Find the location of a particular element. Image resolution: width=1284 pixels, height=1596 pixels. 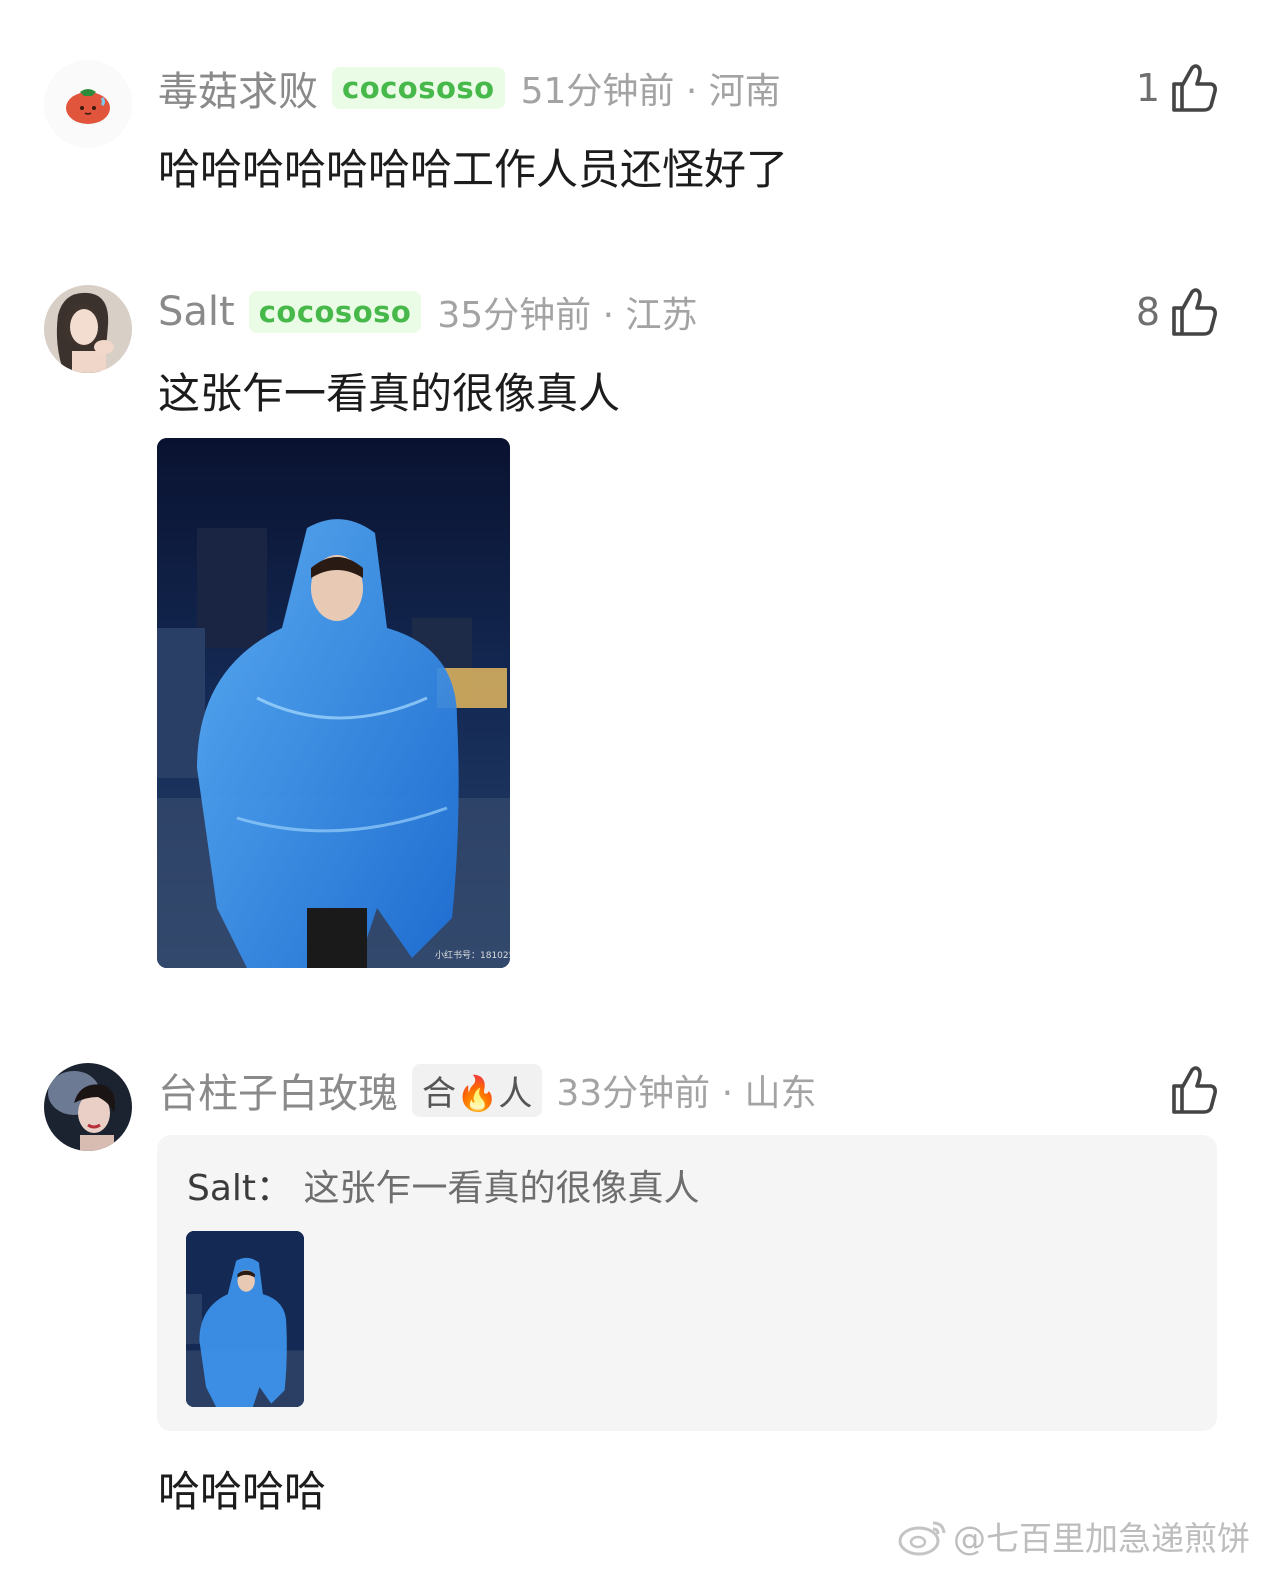

weibo-icon is located at coordinates (922, 1538).